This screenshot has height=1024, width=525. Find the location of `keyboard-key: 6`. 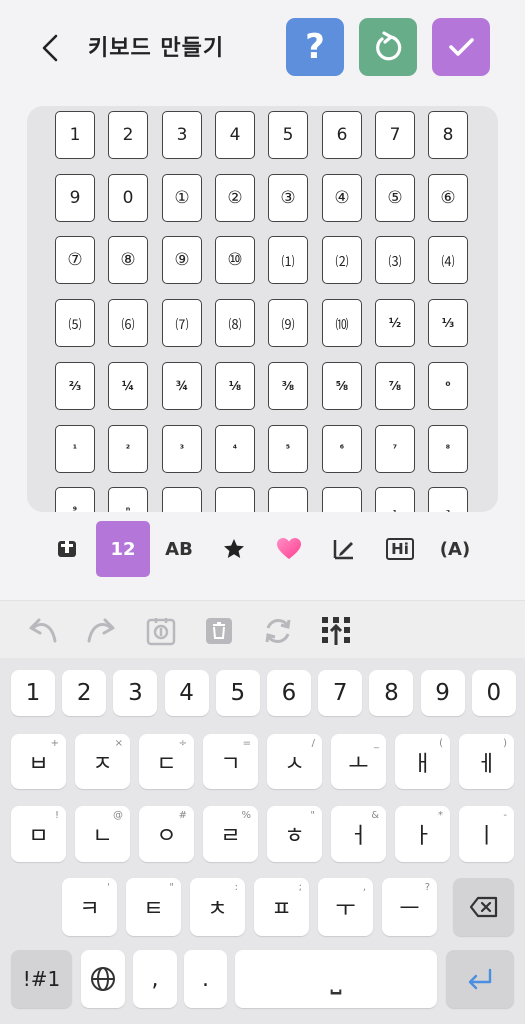

keyboard-key: 6 is located at coordinates (289, 693).